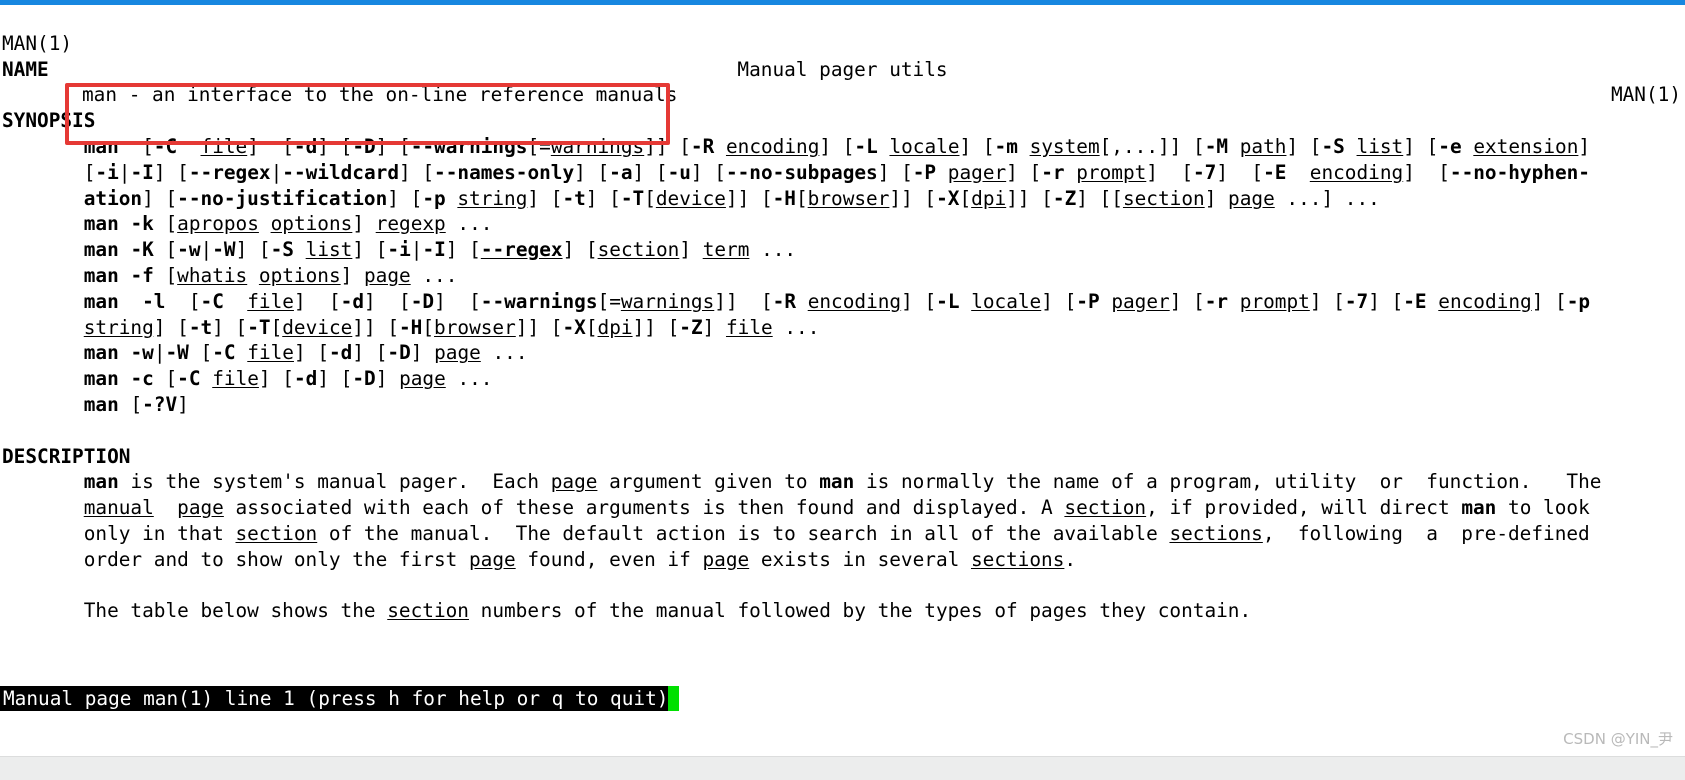  I want to click on man-header-left: MAN(1), so click(37, 43).